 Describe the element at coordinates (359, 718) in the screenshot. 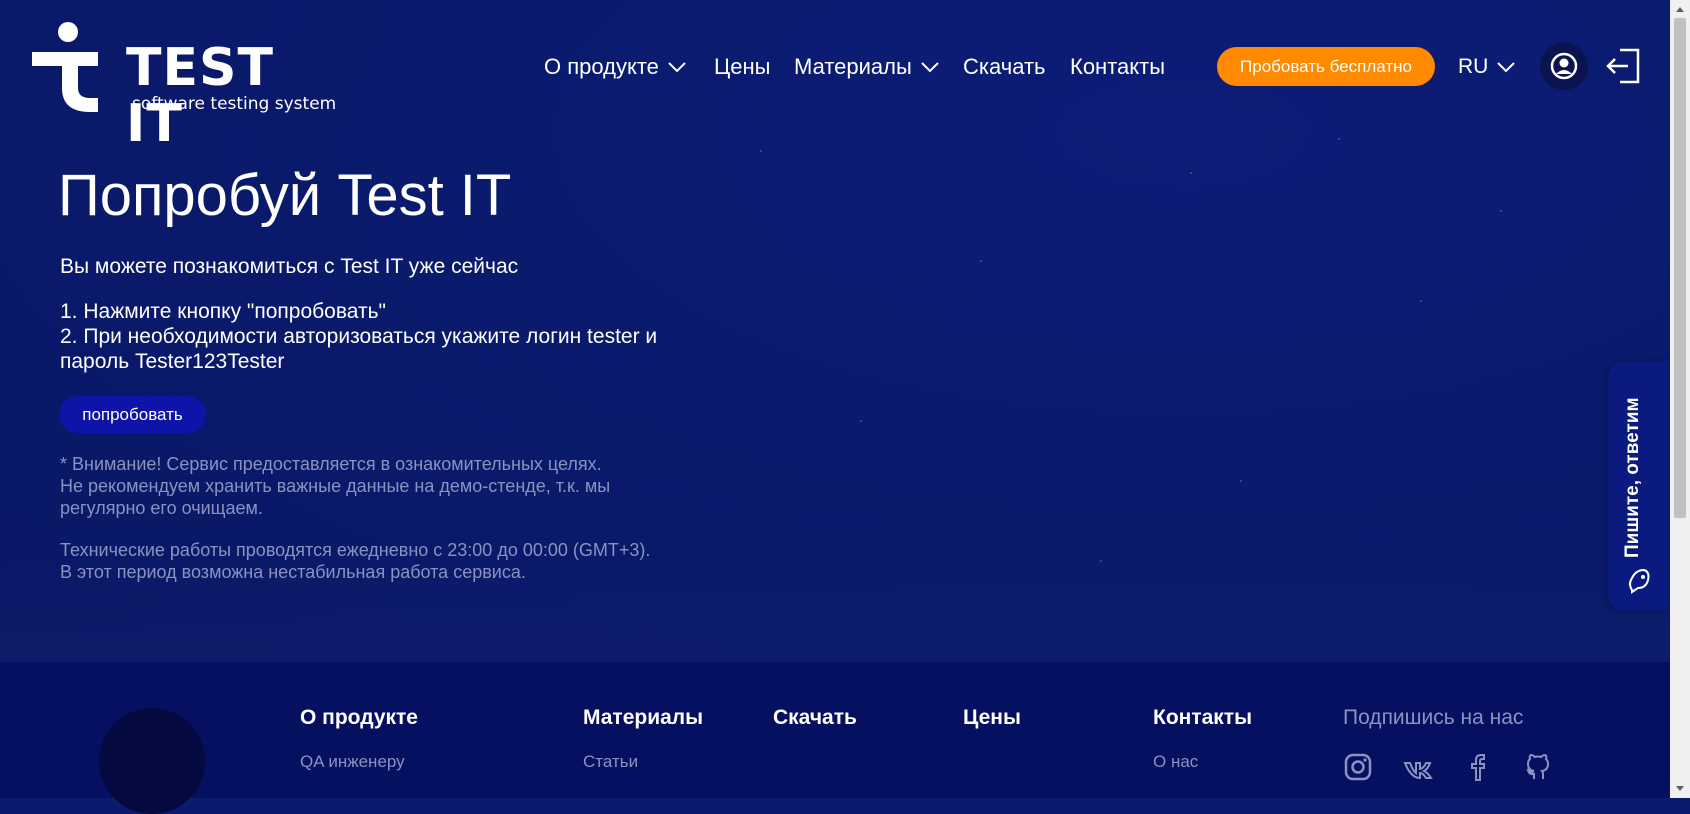

I see `footer-heading-product: О продукте` at that location.